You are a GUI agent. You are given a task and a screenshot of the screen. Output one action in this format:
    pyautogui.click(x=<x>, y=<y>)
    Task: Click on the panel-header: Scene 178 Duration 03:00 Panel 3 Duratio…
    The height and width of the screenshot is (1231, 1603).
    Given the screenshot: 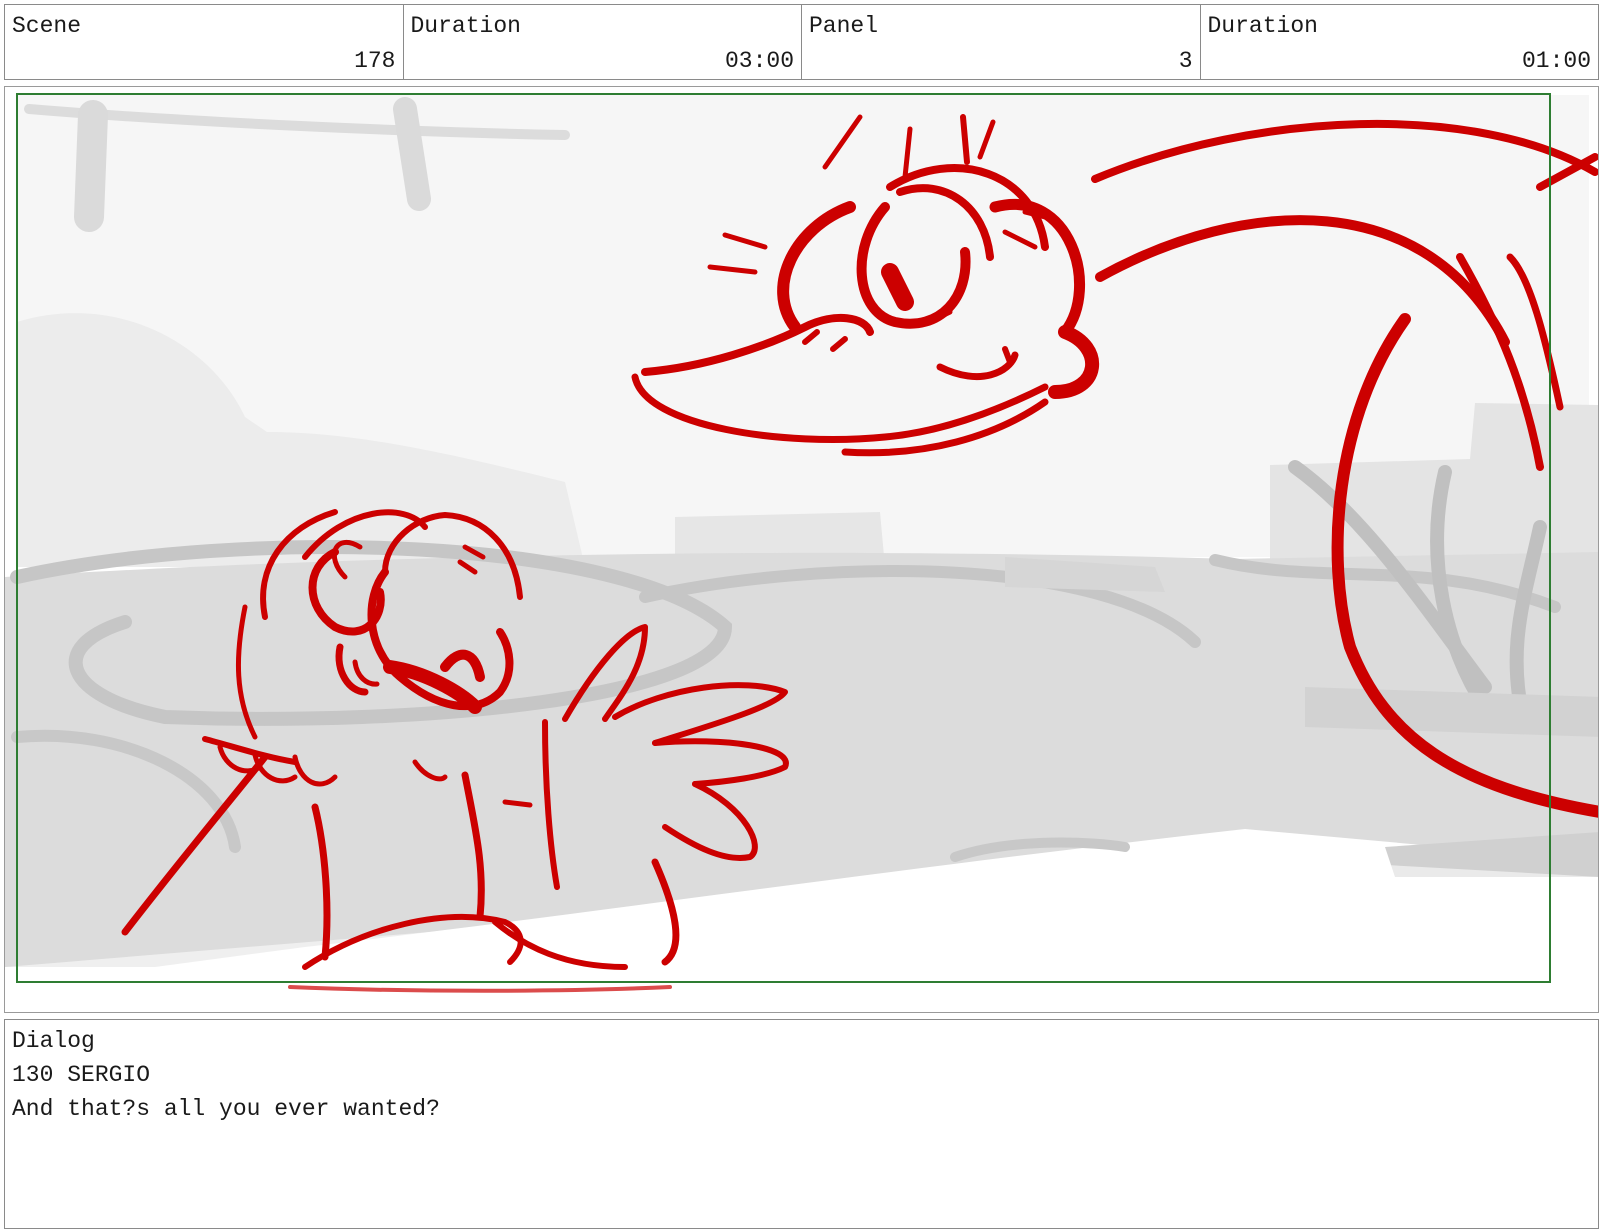 What is the action you would take?
    pyautogui.click(x=801, y=42)
    